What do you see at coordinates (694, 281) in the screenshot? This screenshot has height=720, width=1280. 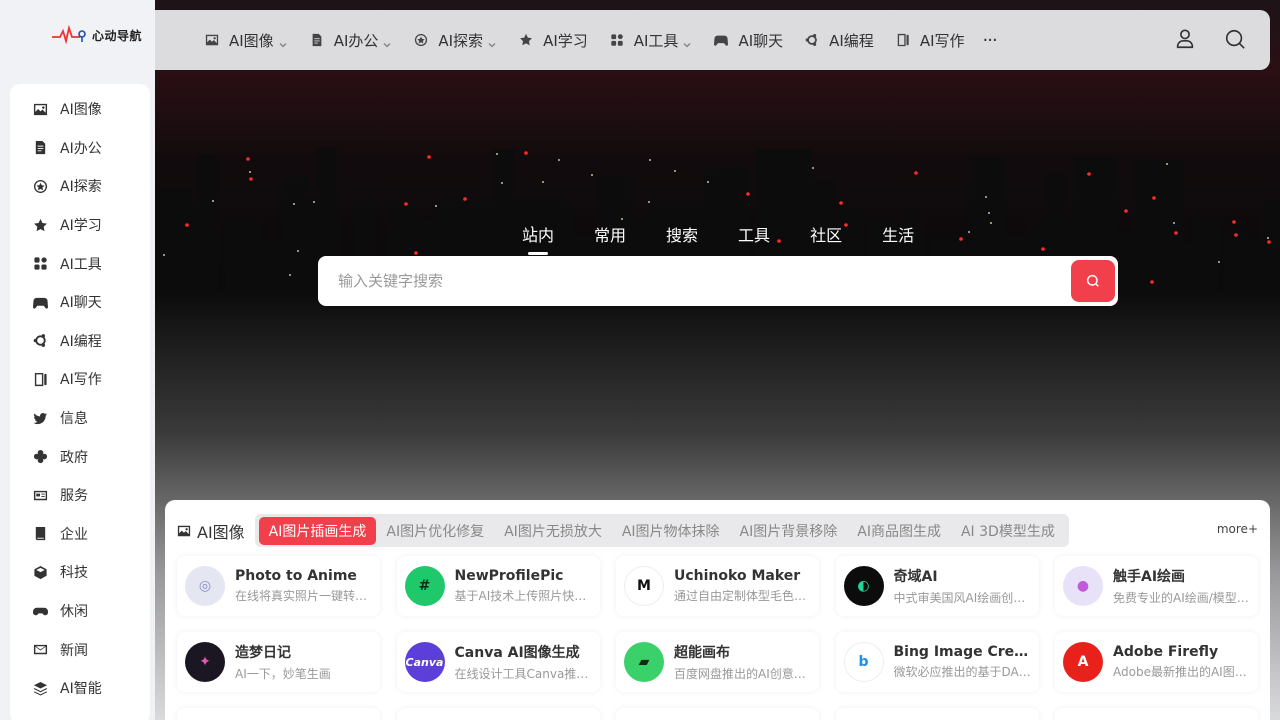 I see `search-input` at bounding box center [694, 281].